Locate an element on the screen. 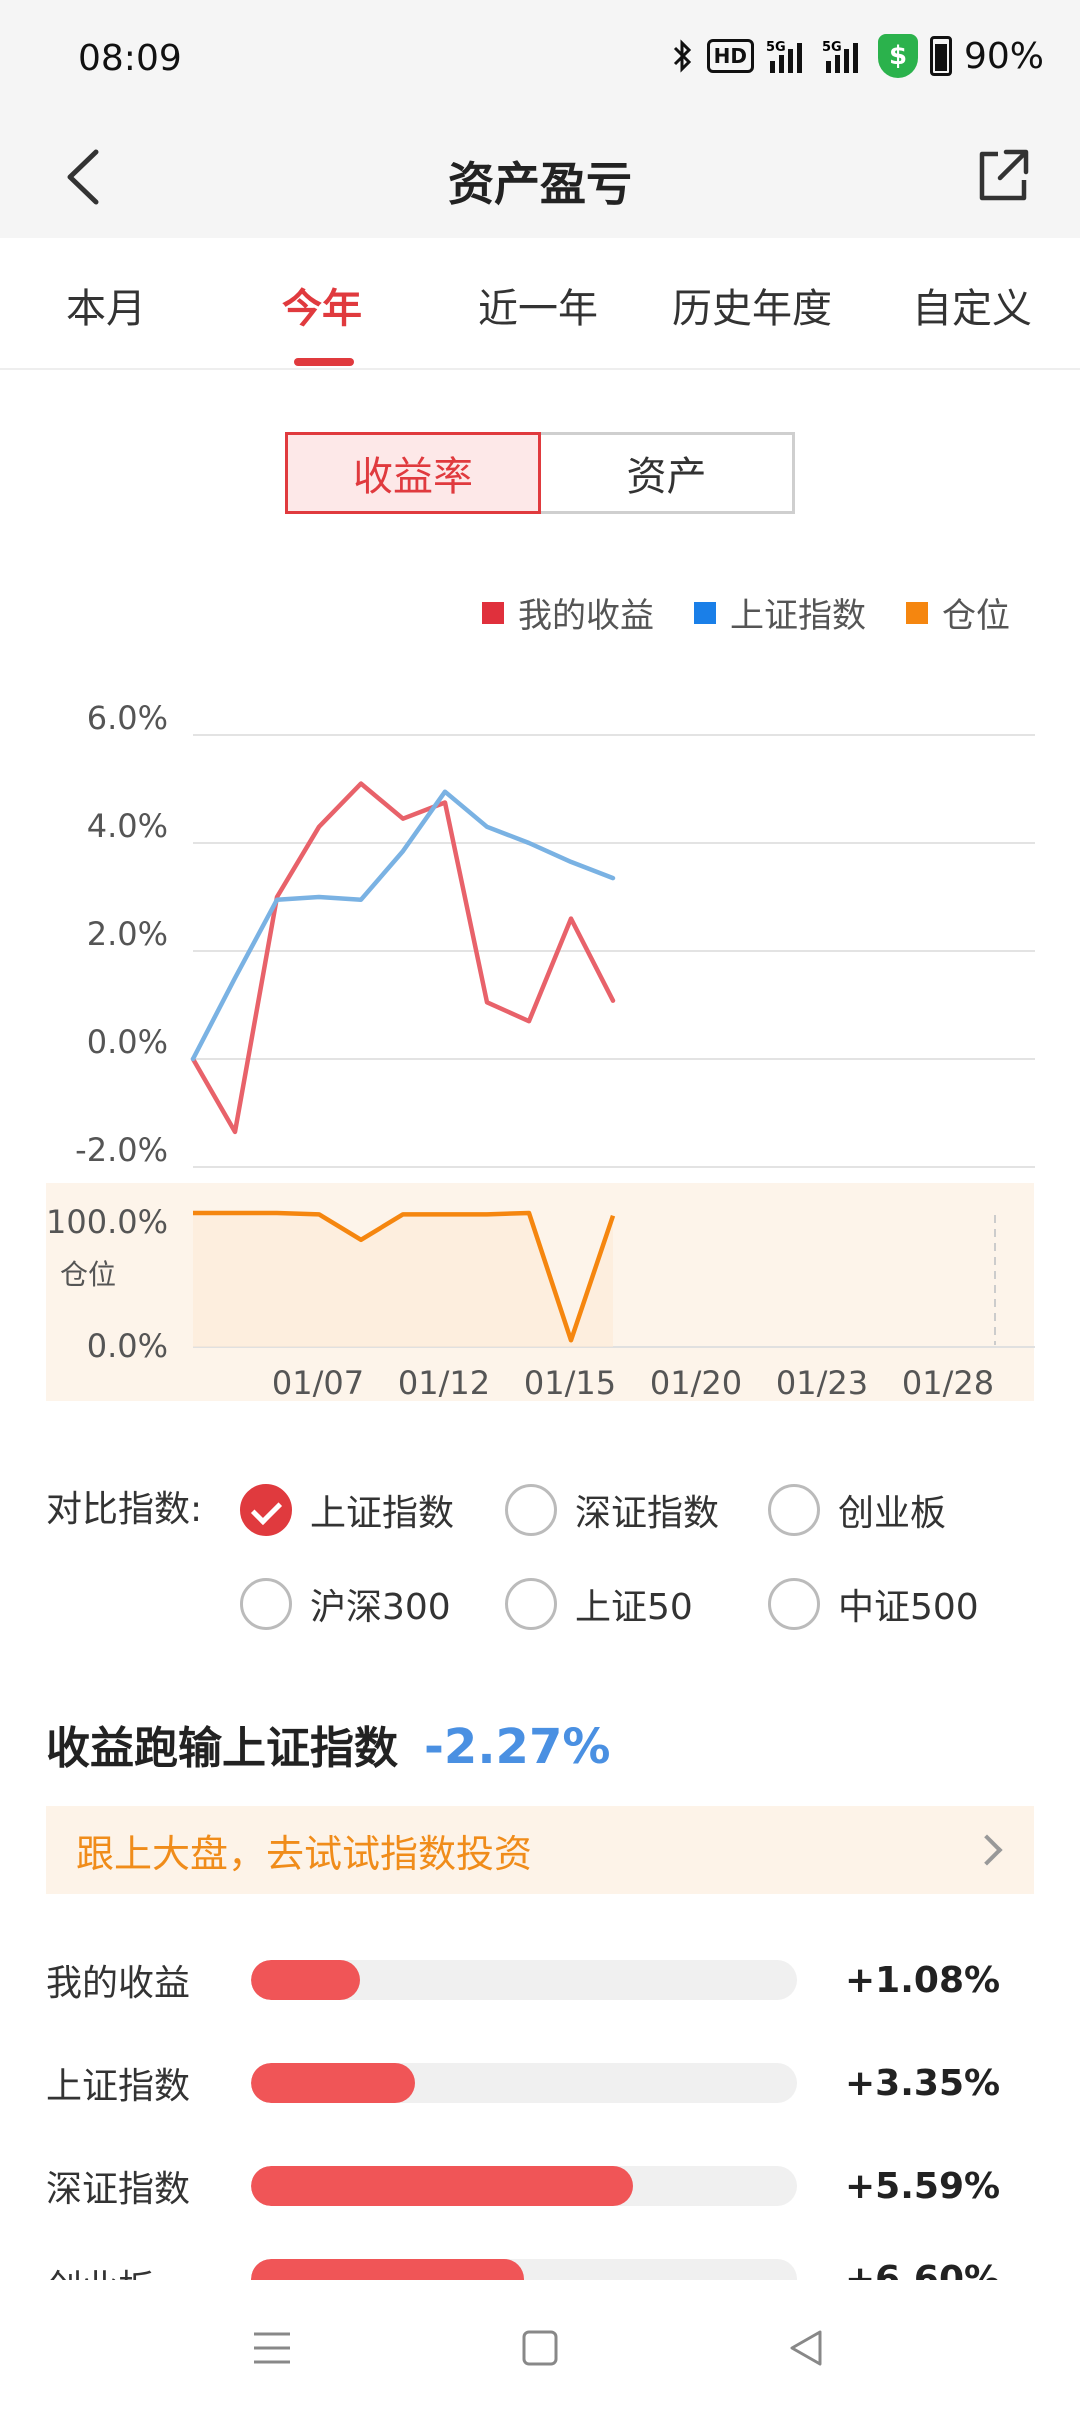 The width and height of the screenshot is (1080, 2412). y-tick-label: 6.0% is located at coordinates (127, 718).